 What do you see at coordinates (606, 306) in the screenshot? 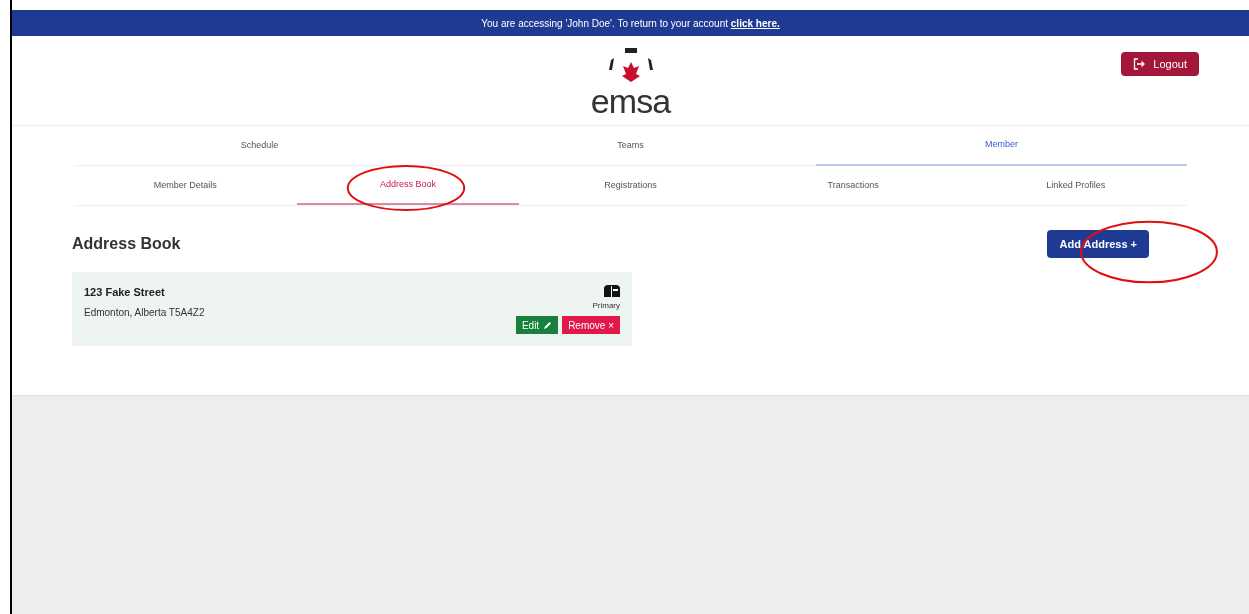
I see `primary-label: Primary` at bounding box center [606, 306].